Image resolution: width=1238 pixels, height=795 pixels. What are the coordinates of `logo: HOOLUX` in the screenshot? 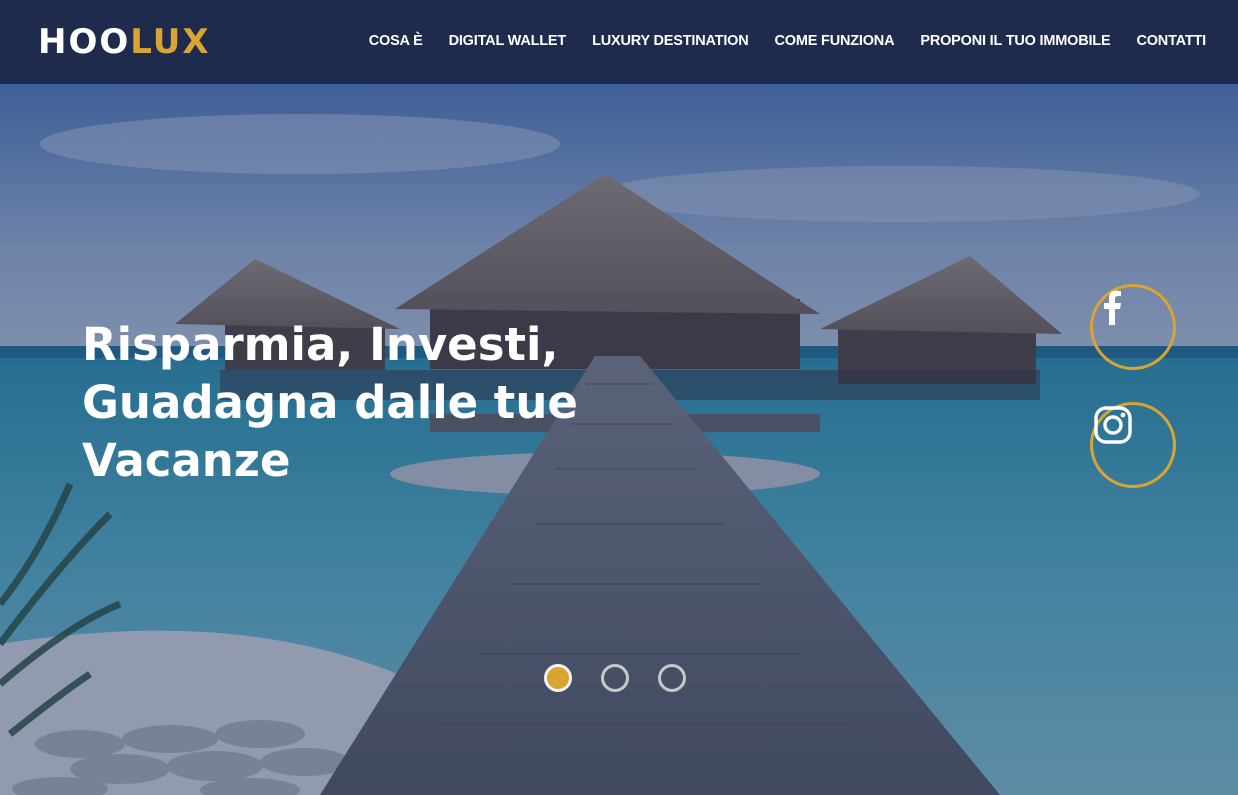 It's located at (124, 42).